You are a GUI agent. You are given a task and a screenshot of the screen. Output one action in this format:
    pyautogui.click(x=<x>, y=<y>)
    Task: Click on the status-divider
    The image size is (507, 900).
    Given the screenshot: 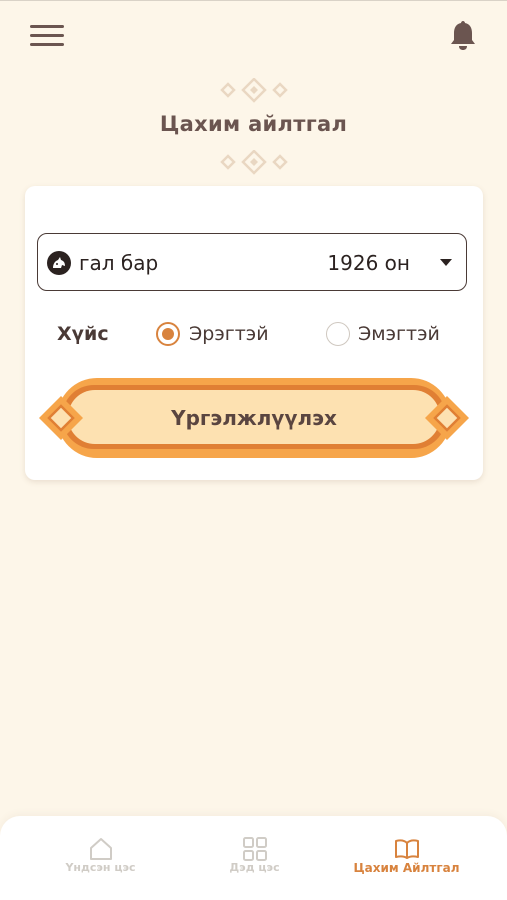 What is the action you would take?
    pyautogui.click(x=253, y=0)
    